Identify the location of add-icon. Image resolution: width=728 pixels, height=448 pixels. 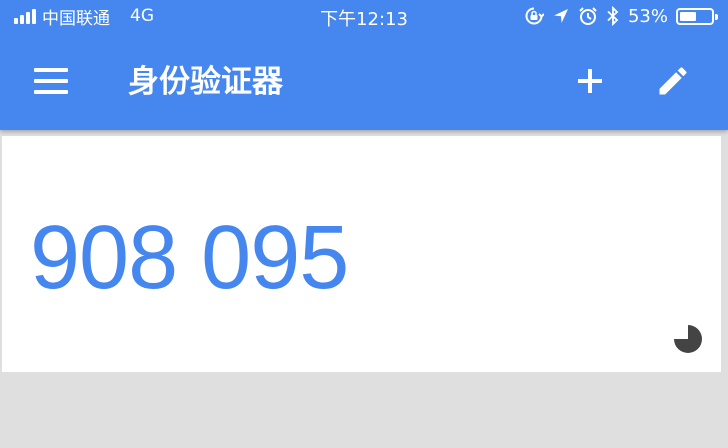
(590, 81).